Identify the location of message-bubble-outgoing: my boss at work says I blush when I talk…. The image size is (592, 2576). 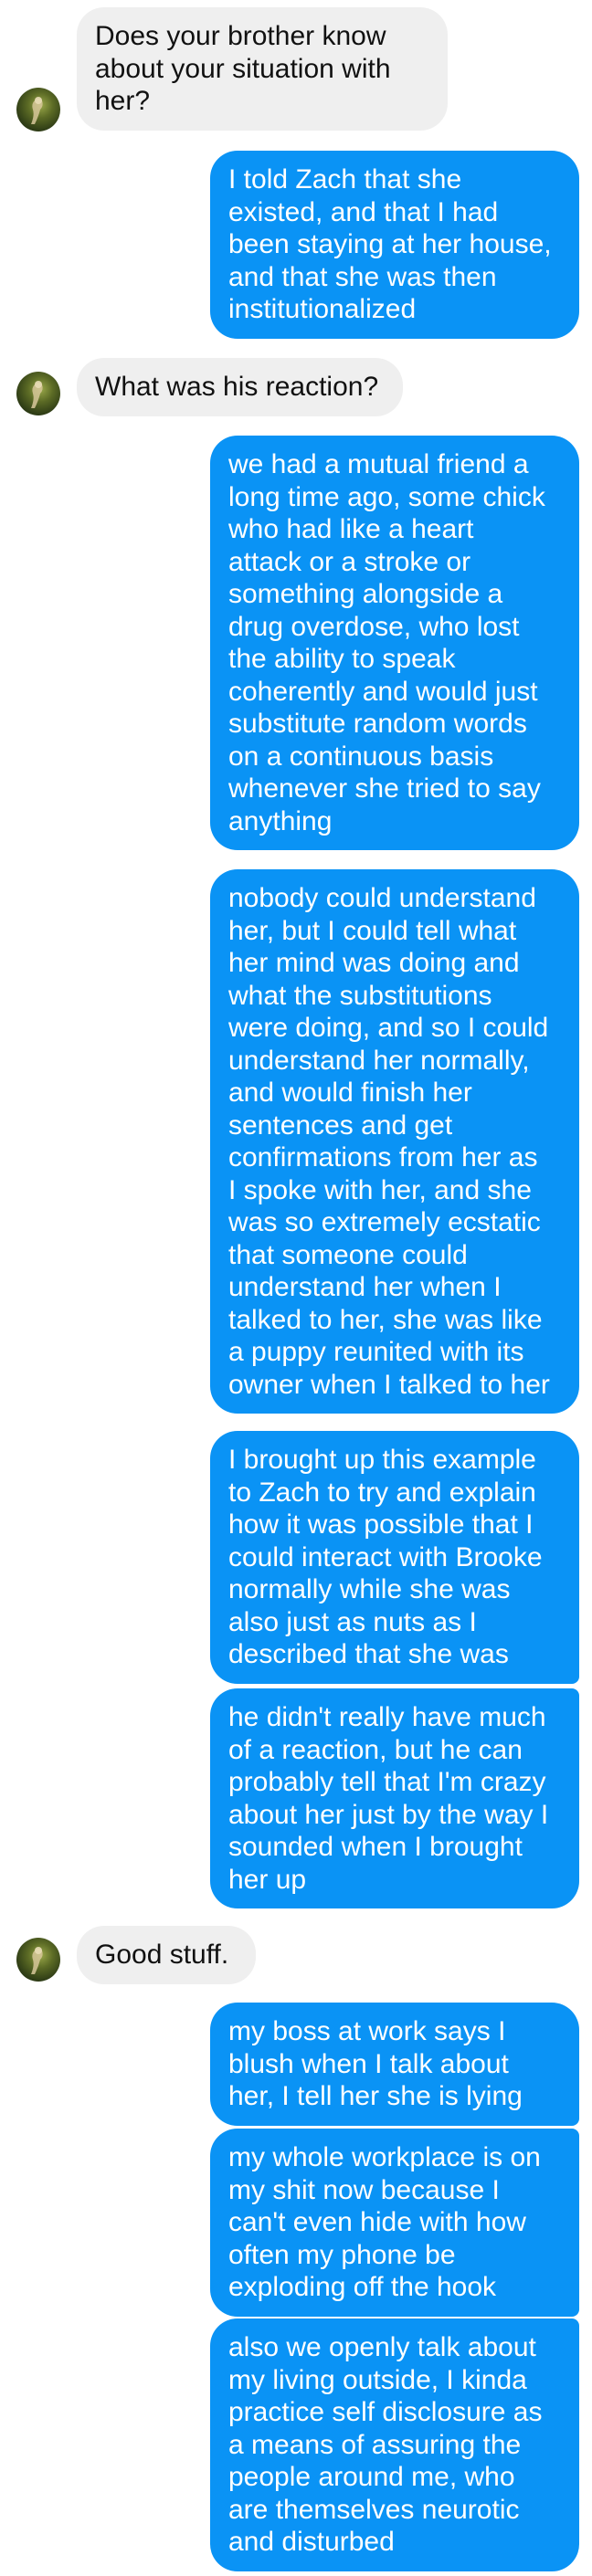
(394, 2064).